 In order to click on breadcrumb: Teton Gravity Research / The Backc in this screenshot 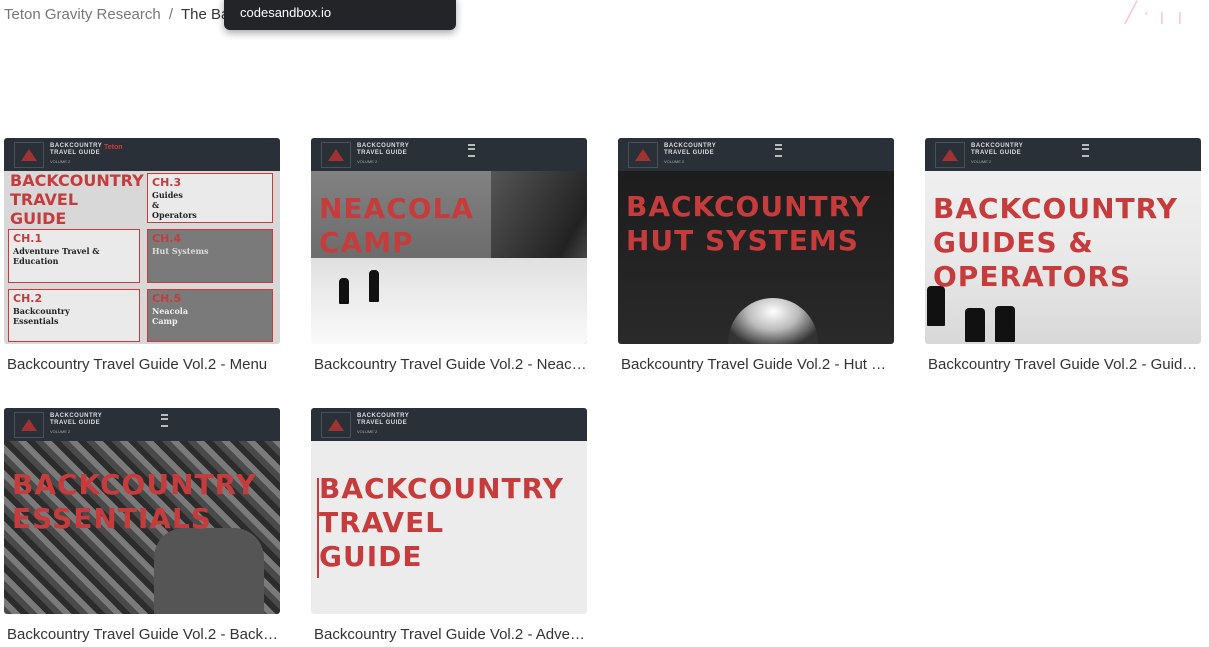, I will do `click(128, 14)`.